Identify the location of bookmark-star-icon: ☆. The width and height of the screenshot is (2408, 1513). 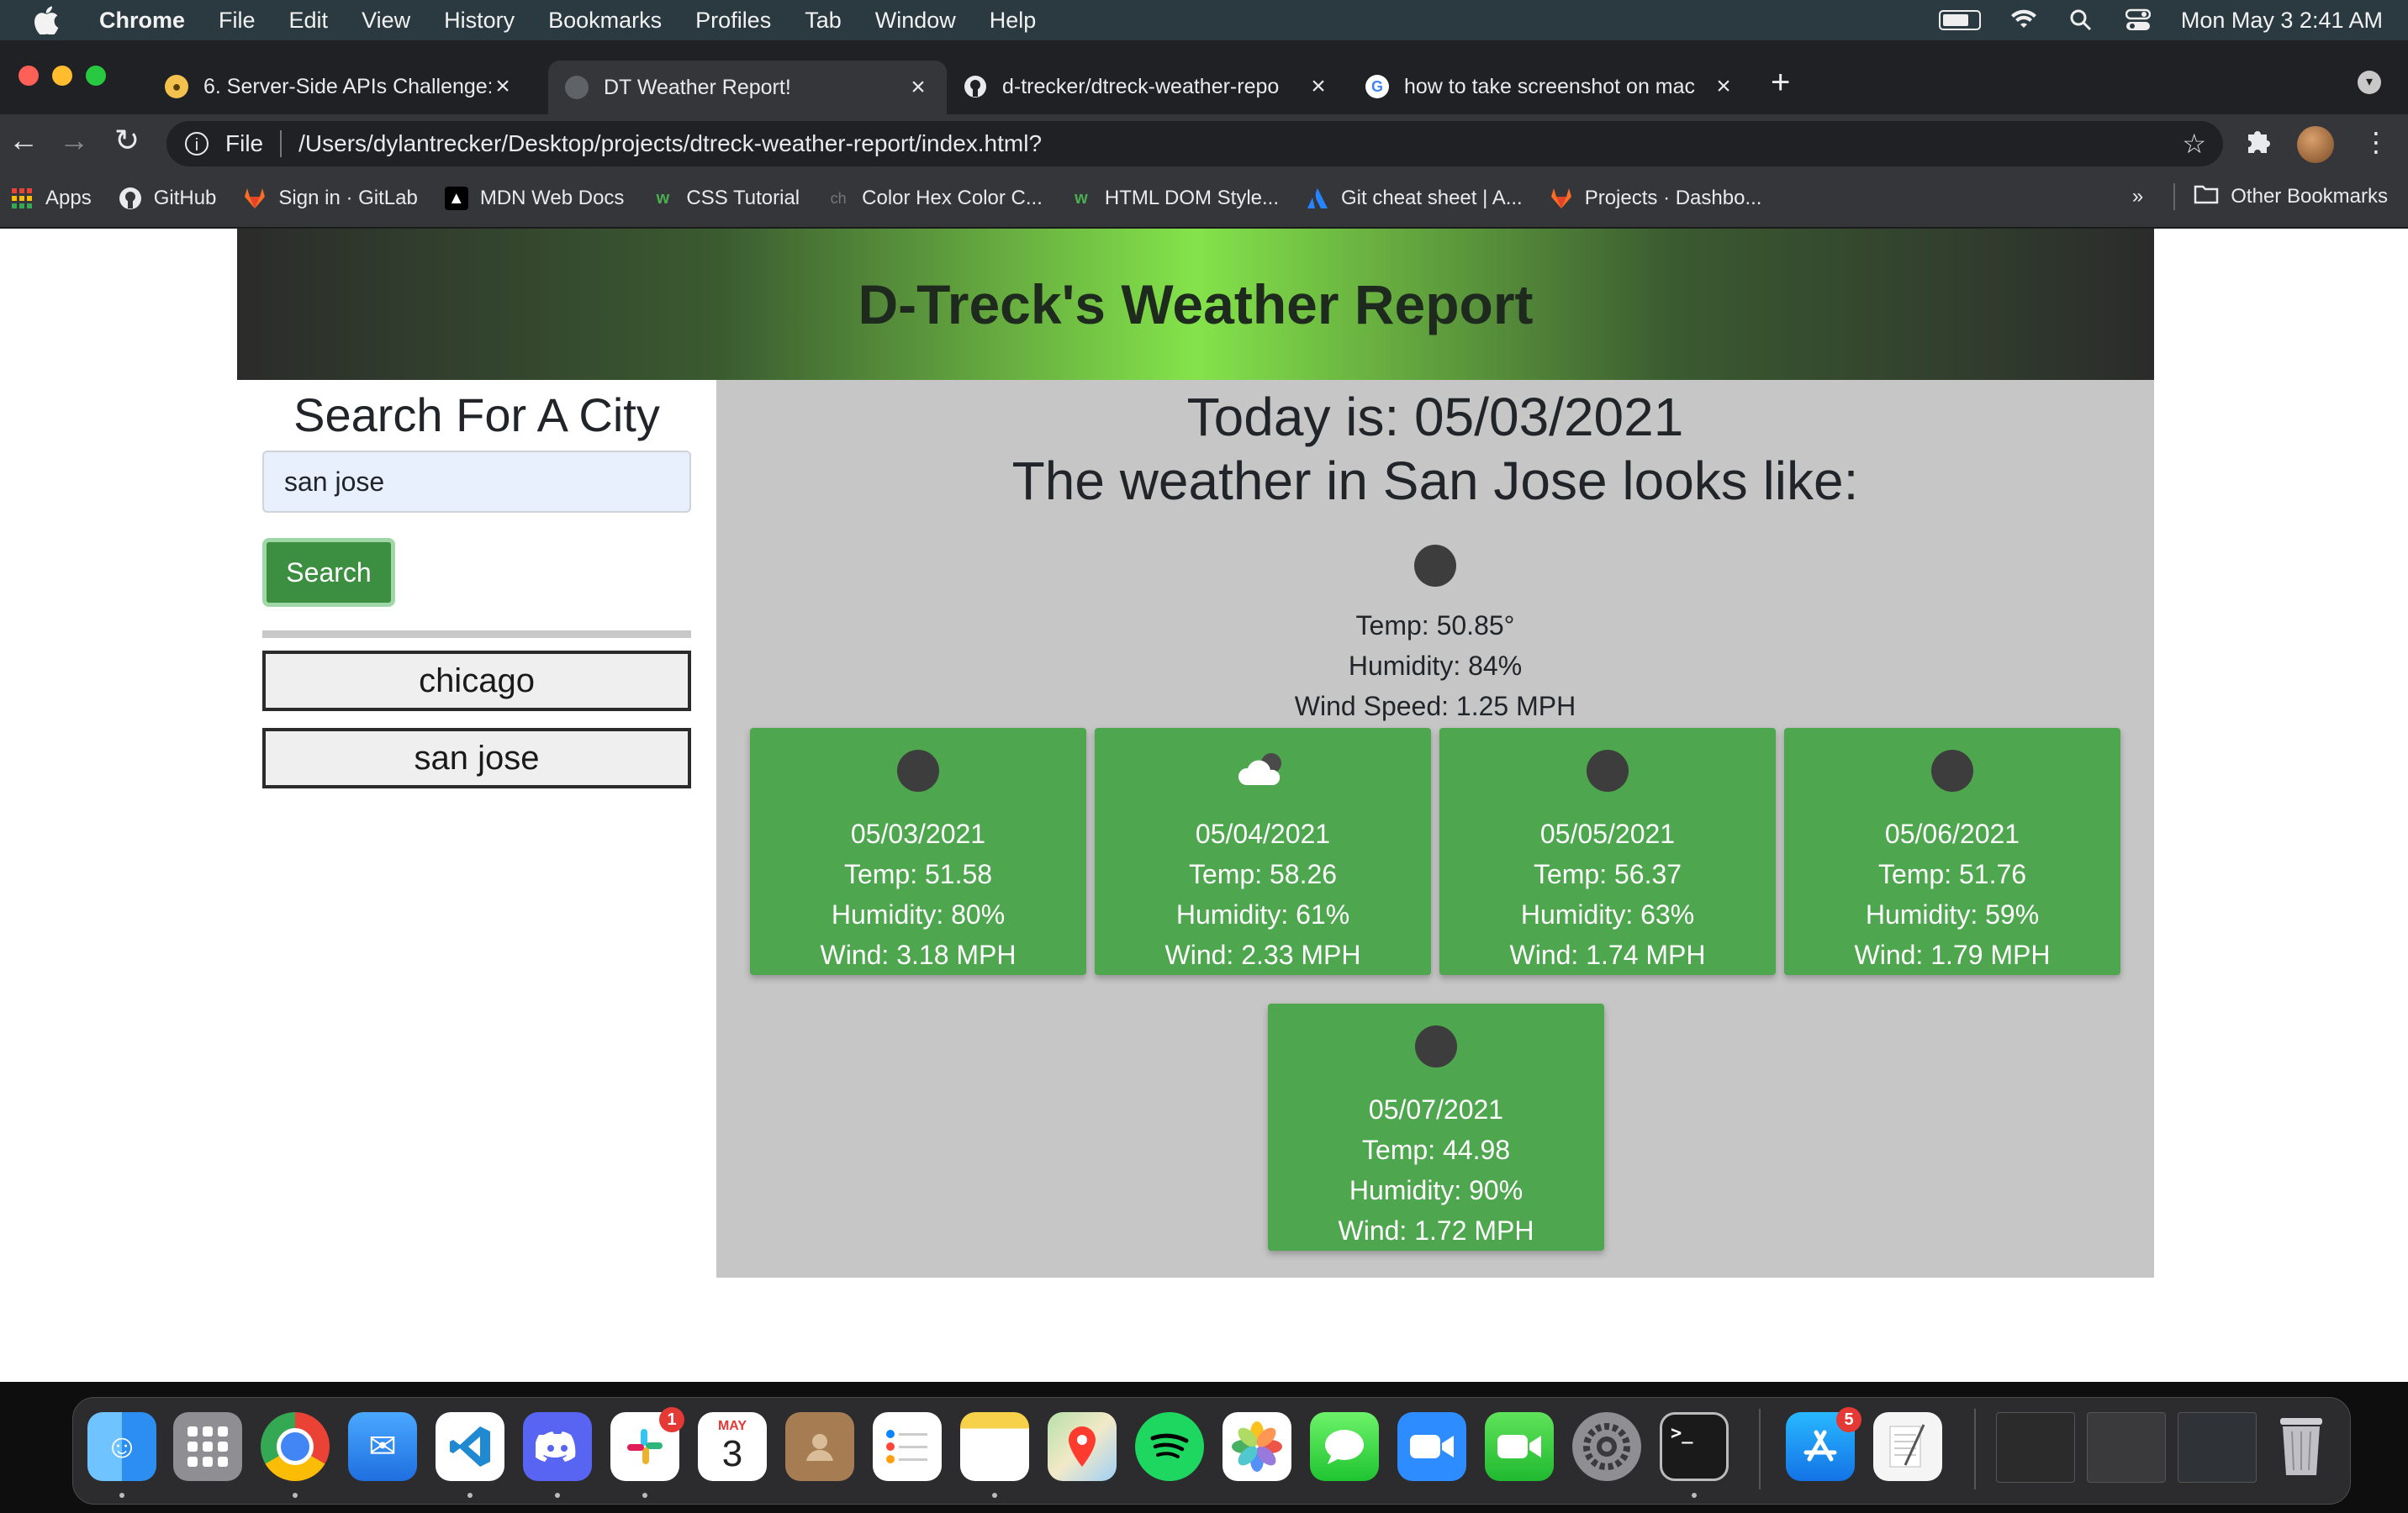
(2194, 144).